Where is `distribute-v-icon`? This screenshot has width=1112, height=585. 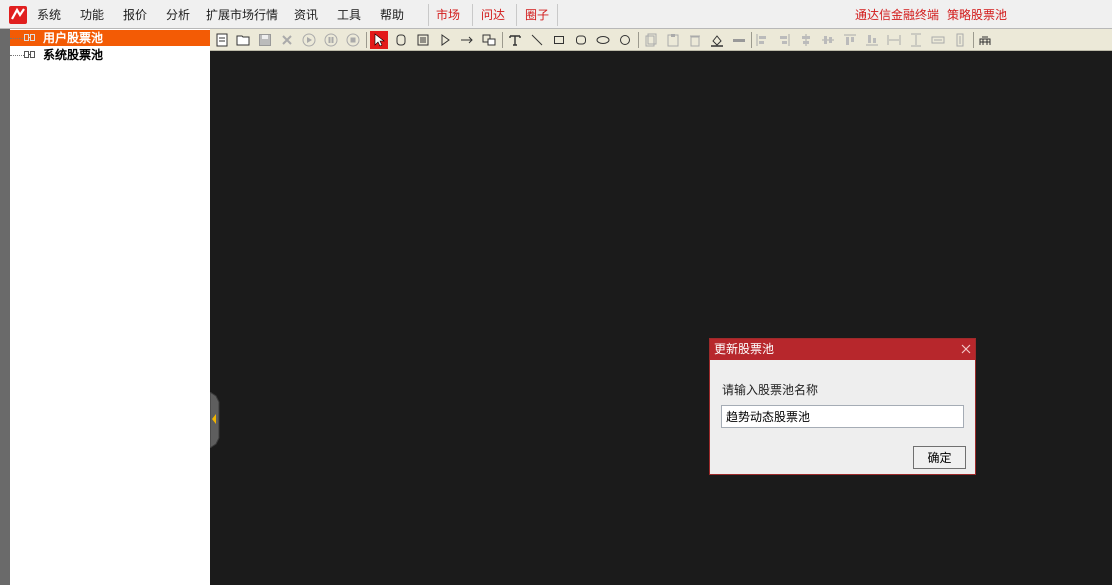 distribute-v-icon is located at coordinates (960, 40).